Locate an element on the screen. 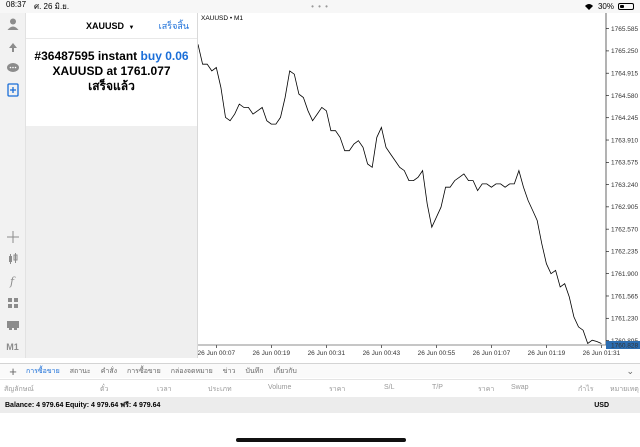 The width and height of the screenshot is (640, 447). crosshair-icon is located at coordinates (13, 237).